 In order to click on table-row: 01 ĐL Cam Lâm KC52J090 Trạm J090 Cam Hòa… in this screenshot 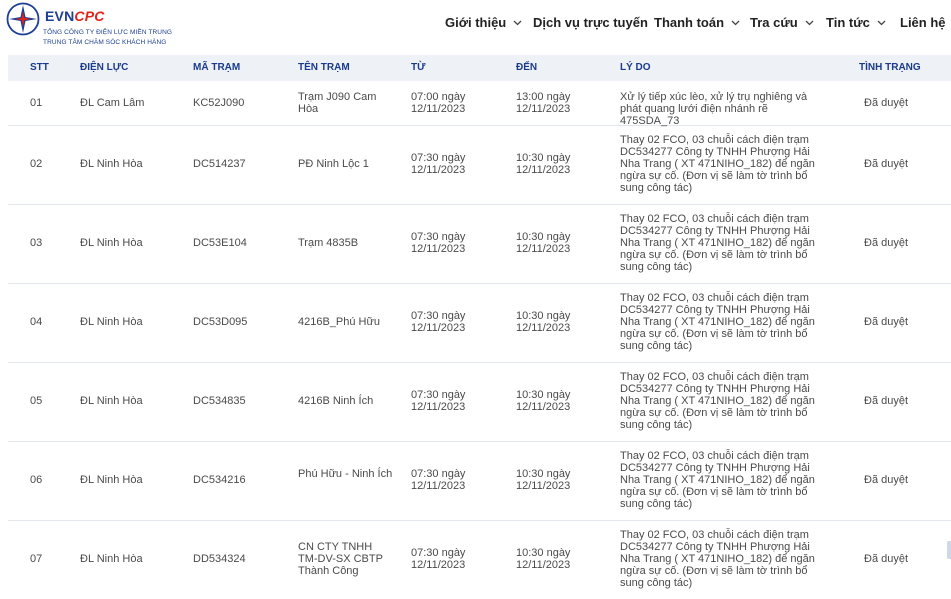, I will do `click(479, 104)`.